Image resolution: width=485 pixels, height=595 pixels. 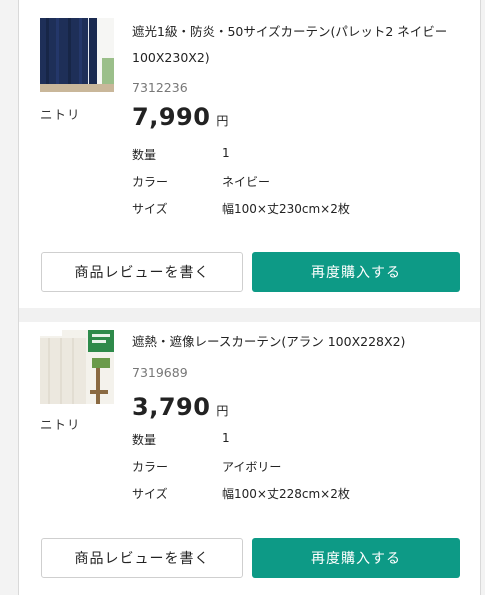 What do you see at coordinates (299, 342) in the screenshot?
I see `product-name: 遮熱・遮像レースカーテン(アラン 100X228X2)` at bounding box center [299, 342].